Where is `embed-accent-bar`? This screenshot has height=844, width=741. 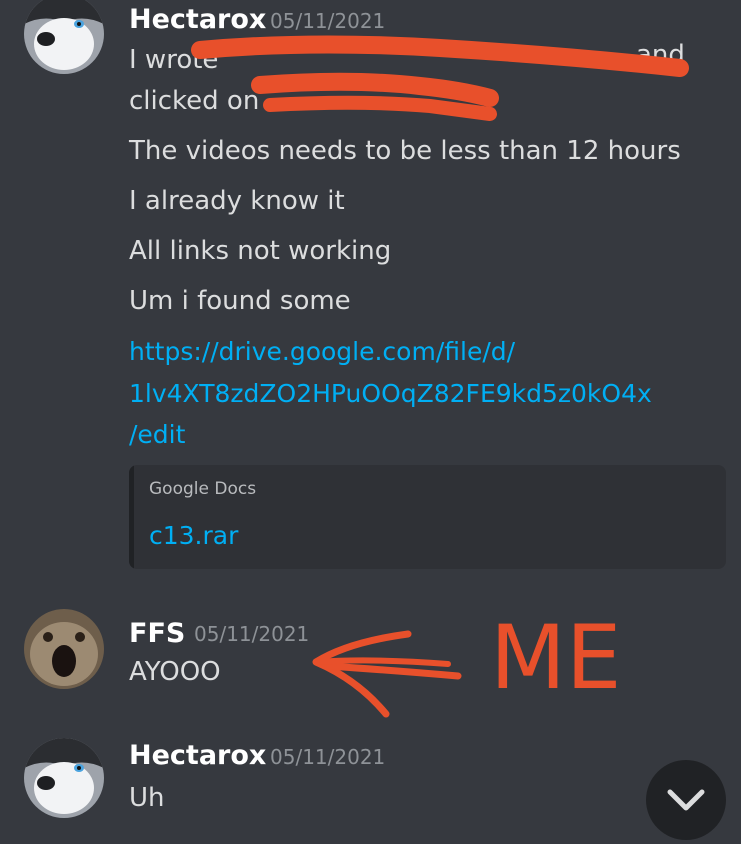 embed-accent-bar is located at coordinates (131, 517).